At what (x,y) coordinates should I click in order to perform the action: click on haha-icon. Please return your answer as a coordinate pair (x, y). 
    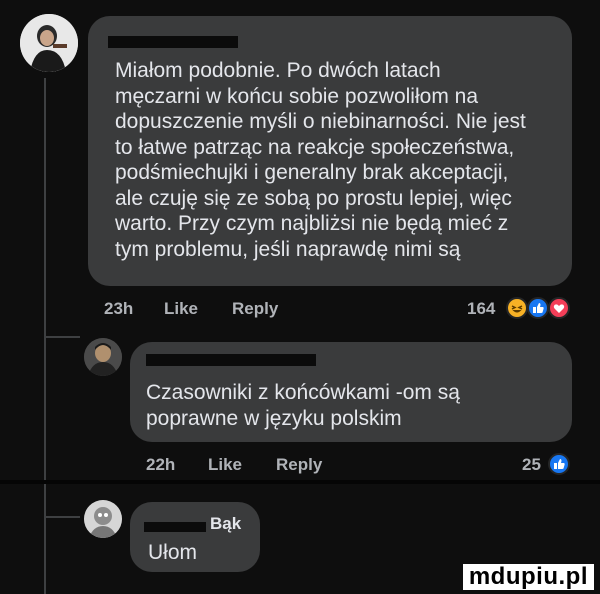
    Looking at the image, I should click on (517, 308).